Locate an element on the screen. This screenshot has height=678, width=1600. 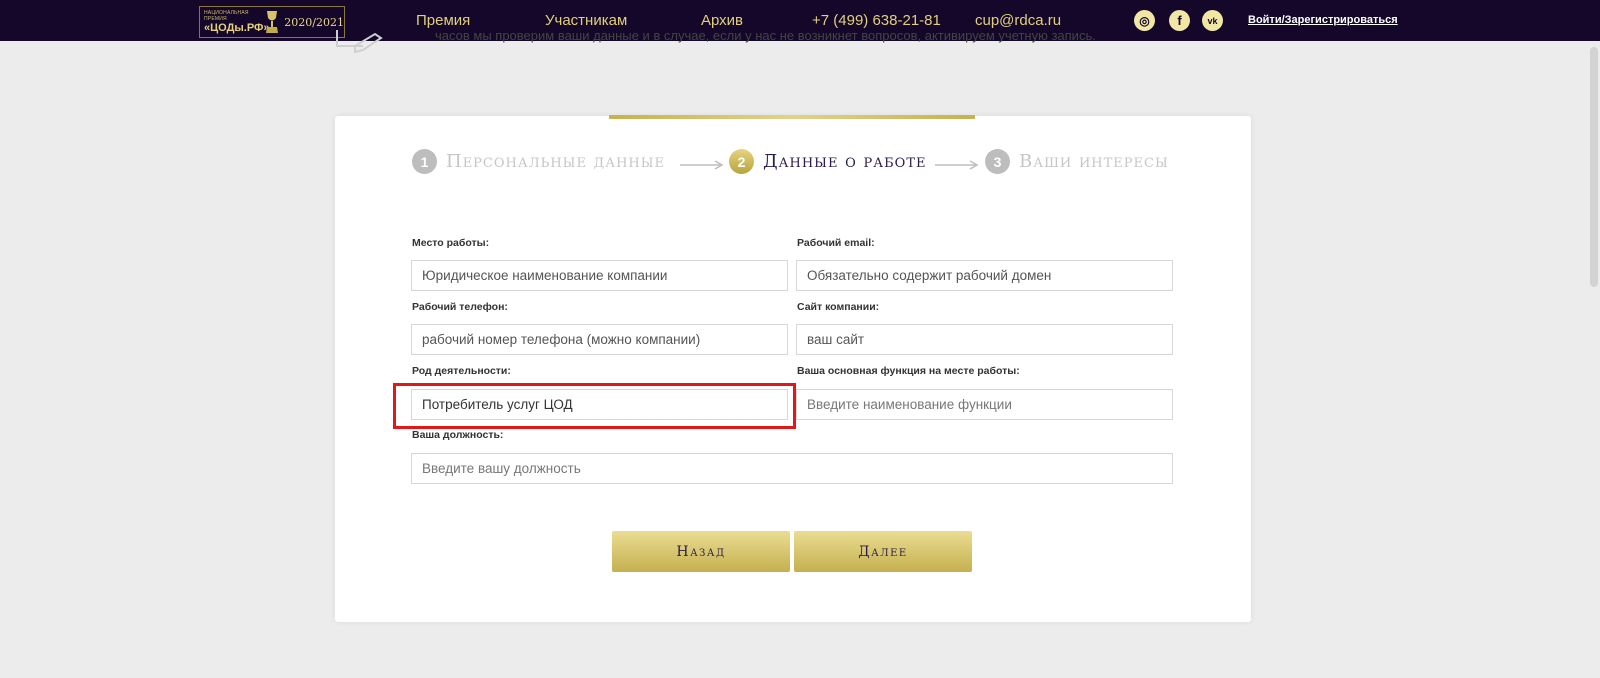
work-phone-input is located at coordinates (599, 339).